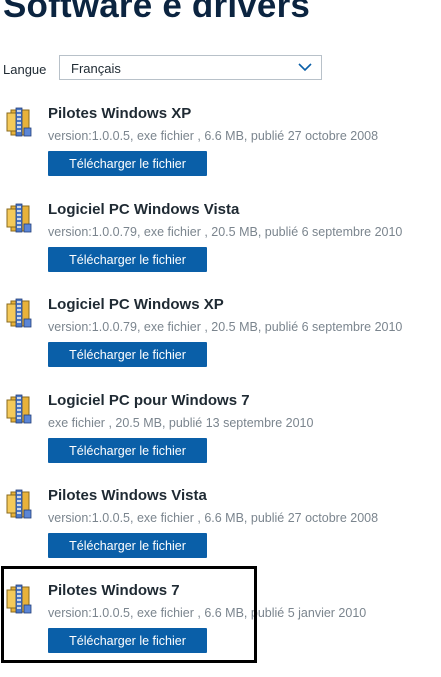  Describe the element at coordinates (144, 209) in the screenshot. I see `item-title: Logiciel PC Windows Vista` at that location.